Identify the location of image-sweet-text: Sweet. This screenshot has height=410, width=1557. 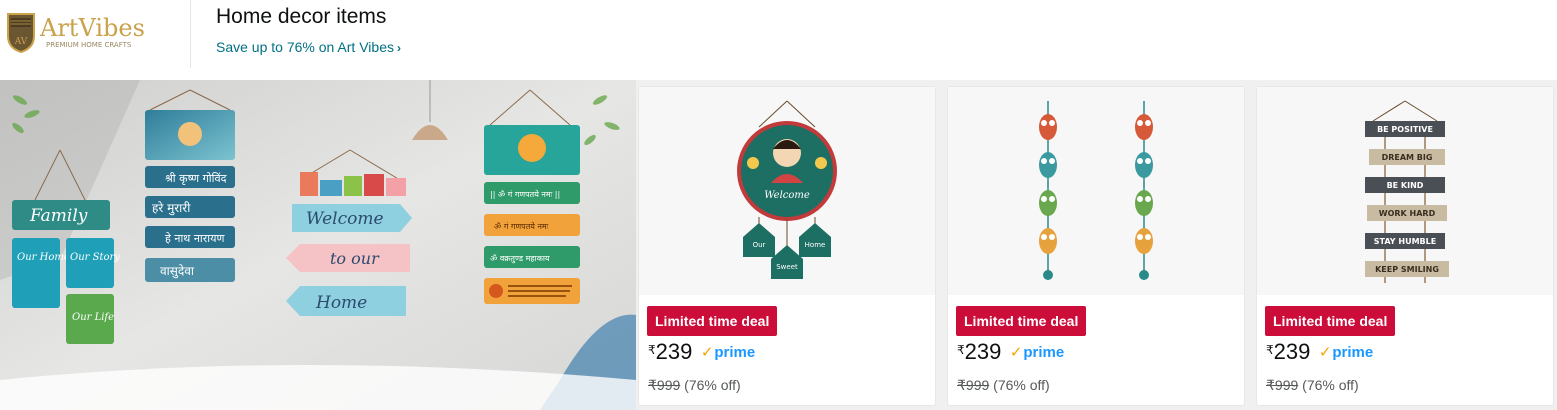
(787, 267).